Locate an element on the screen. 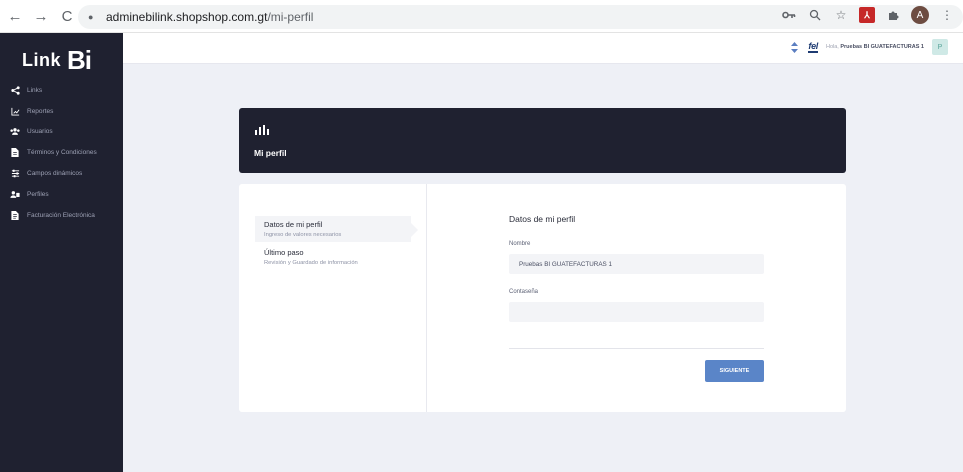 Image resolution: width=963 pixels, height=472 pixels. password-input is located at coordinates (636, 312).